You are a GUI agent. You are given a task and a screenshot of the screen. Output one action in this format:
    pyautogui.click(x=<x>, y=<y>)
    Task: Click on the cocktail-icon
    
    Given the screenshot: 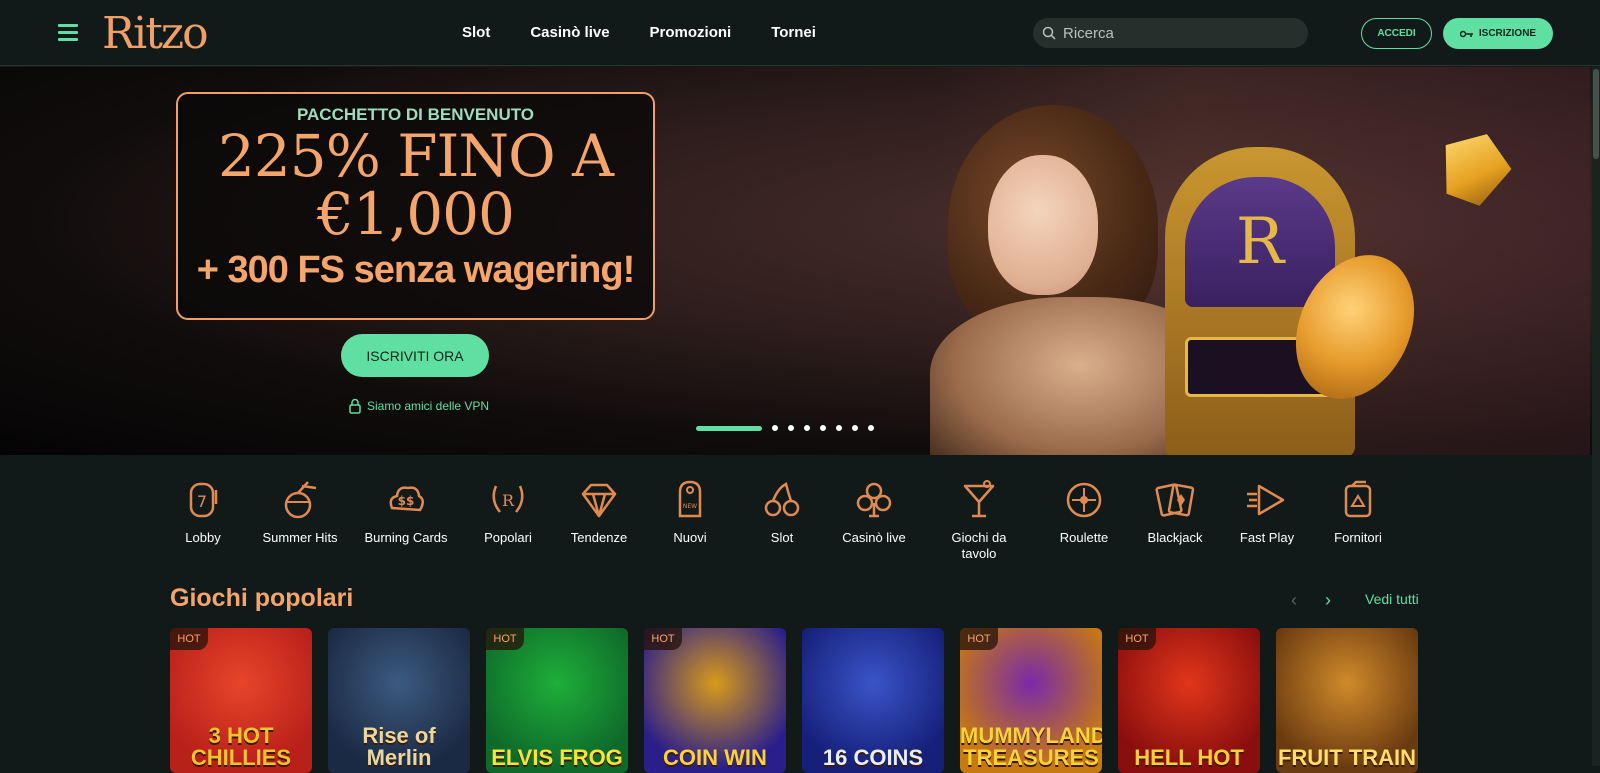 What is the action you would take?
    pyautogui.click(x=979, y=499)
    